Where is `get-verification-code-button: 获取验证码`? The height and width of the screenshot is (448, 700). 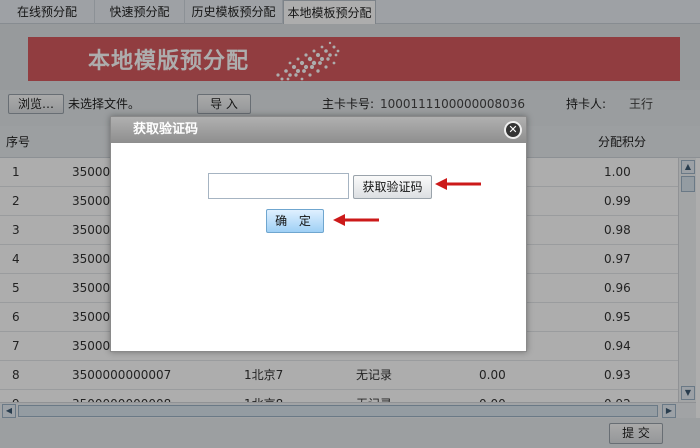
get-verification-code-button: 获取验证码 is located at coordinates (392, 187).